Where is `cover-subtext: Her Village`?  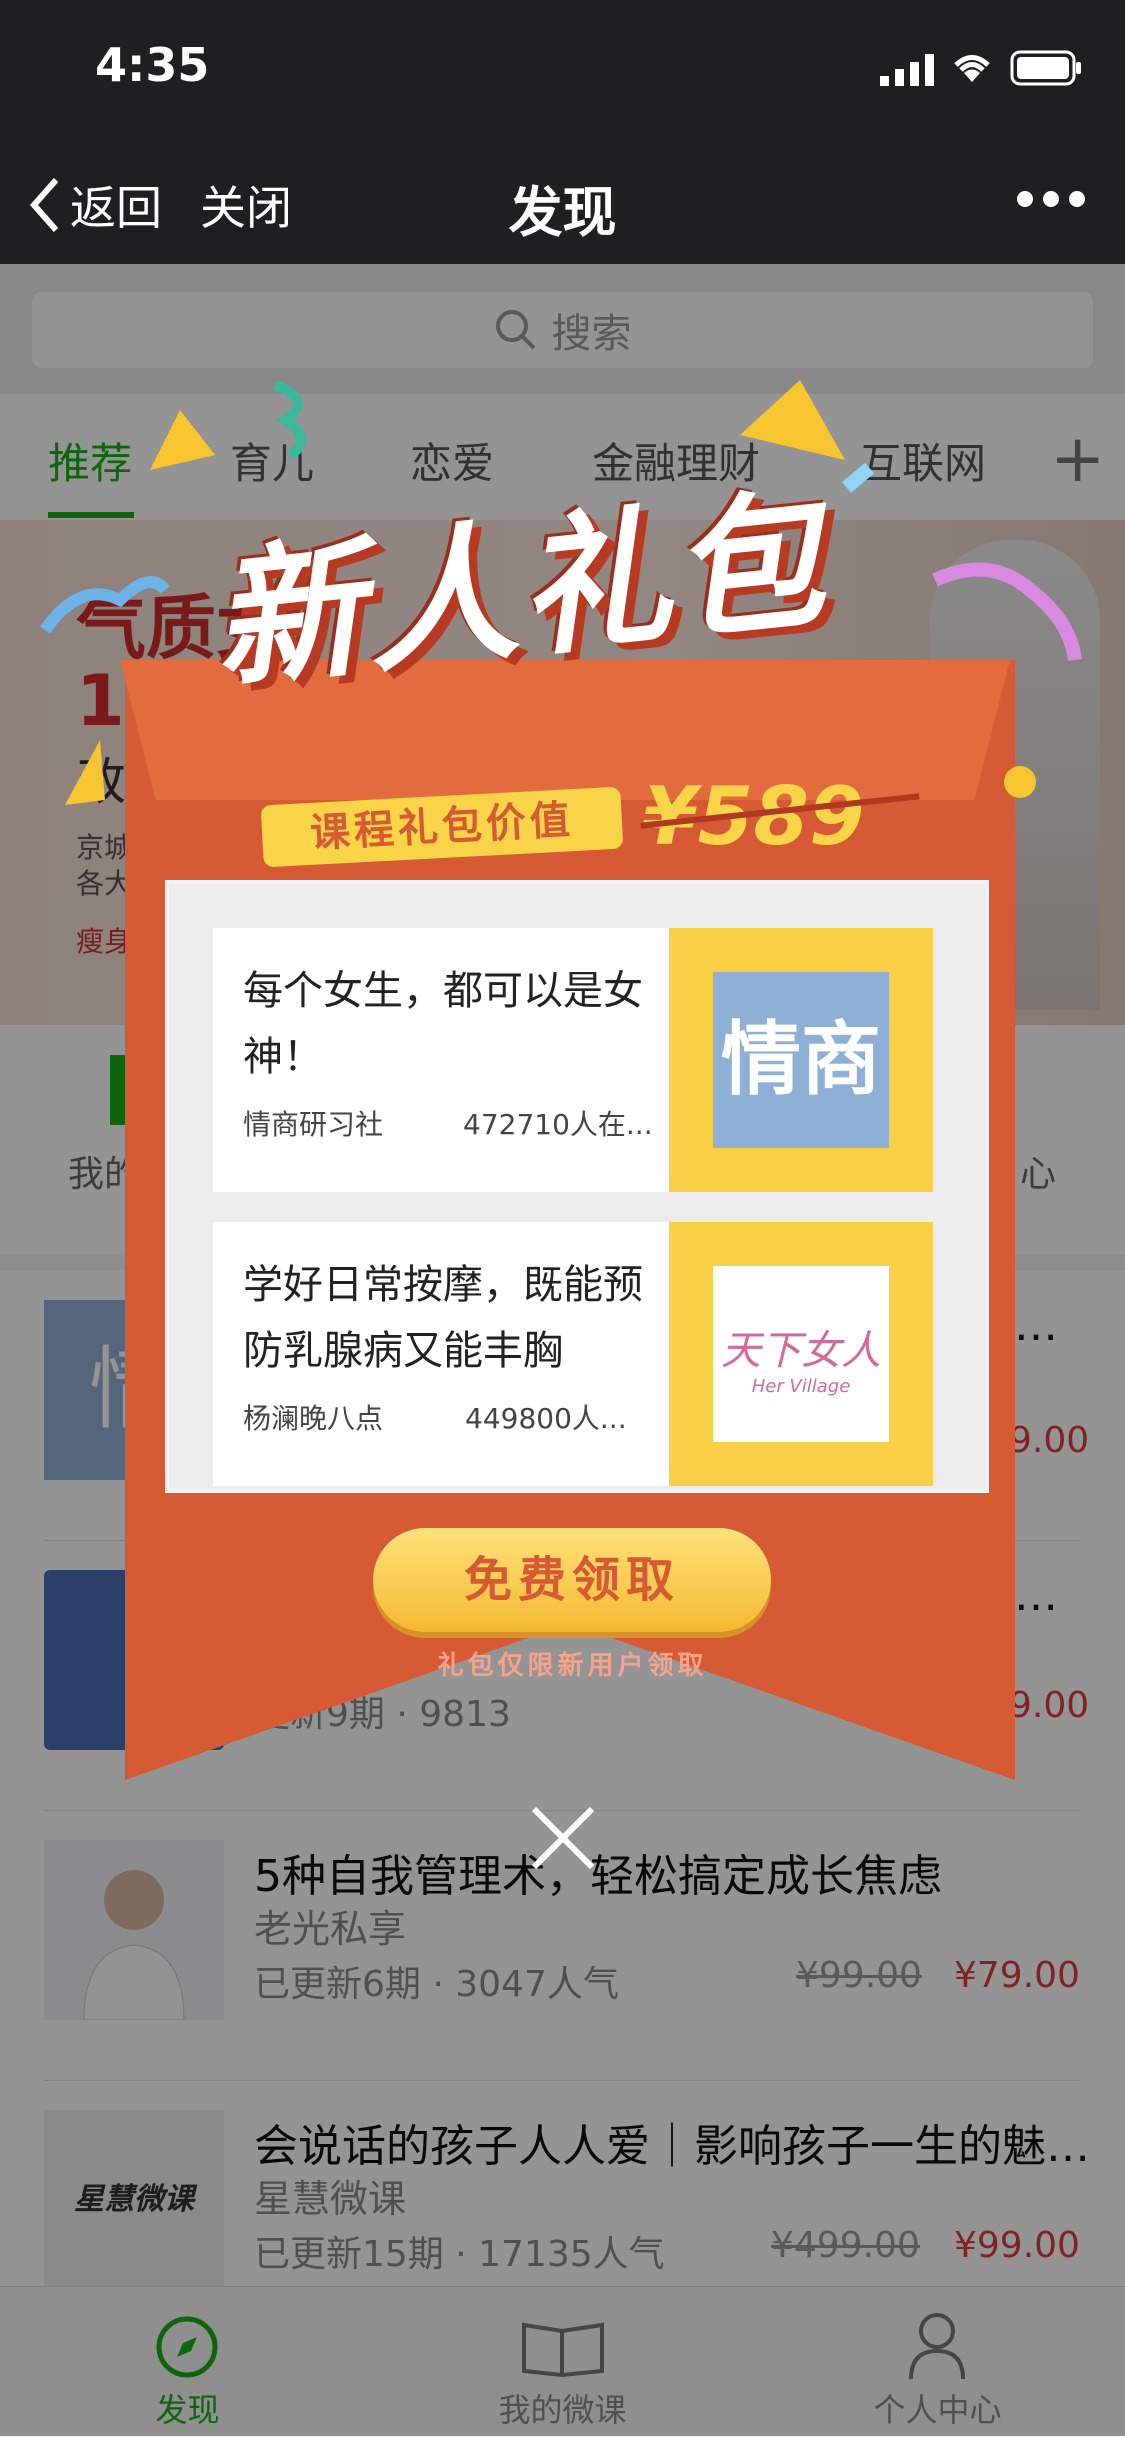
cover-subtext: Her Village is located at coordinates (801, 1386).